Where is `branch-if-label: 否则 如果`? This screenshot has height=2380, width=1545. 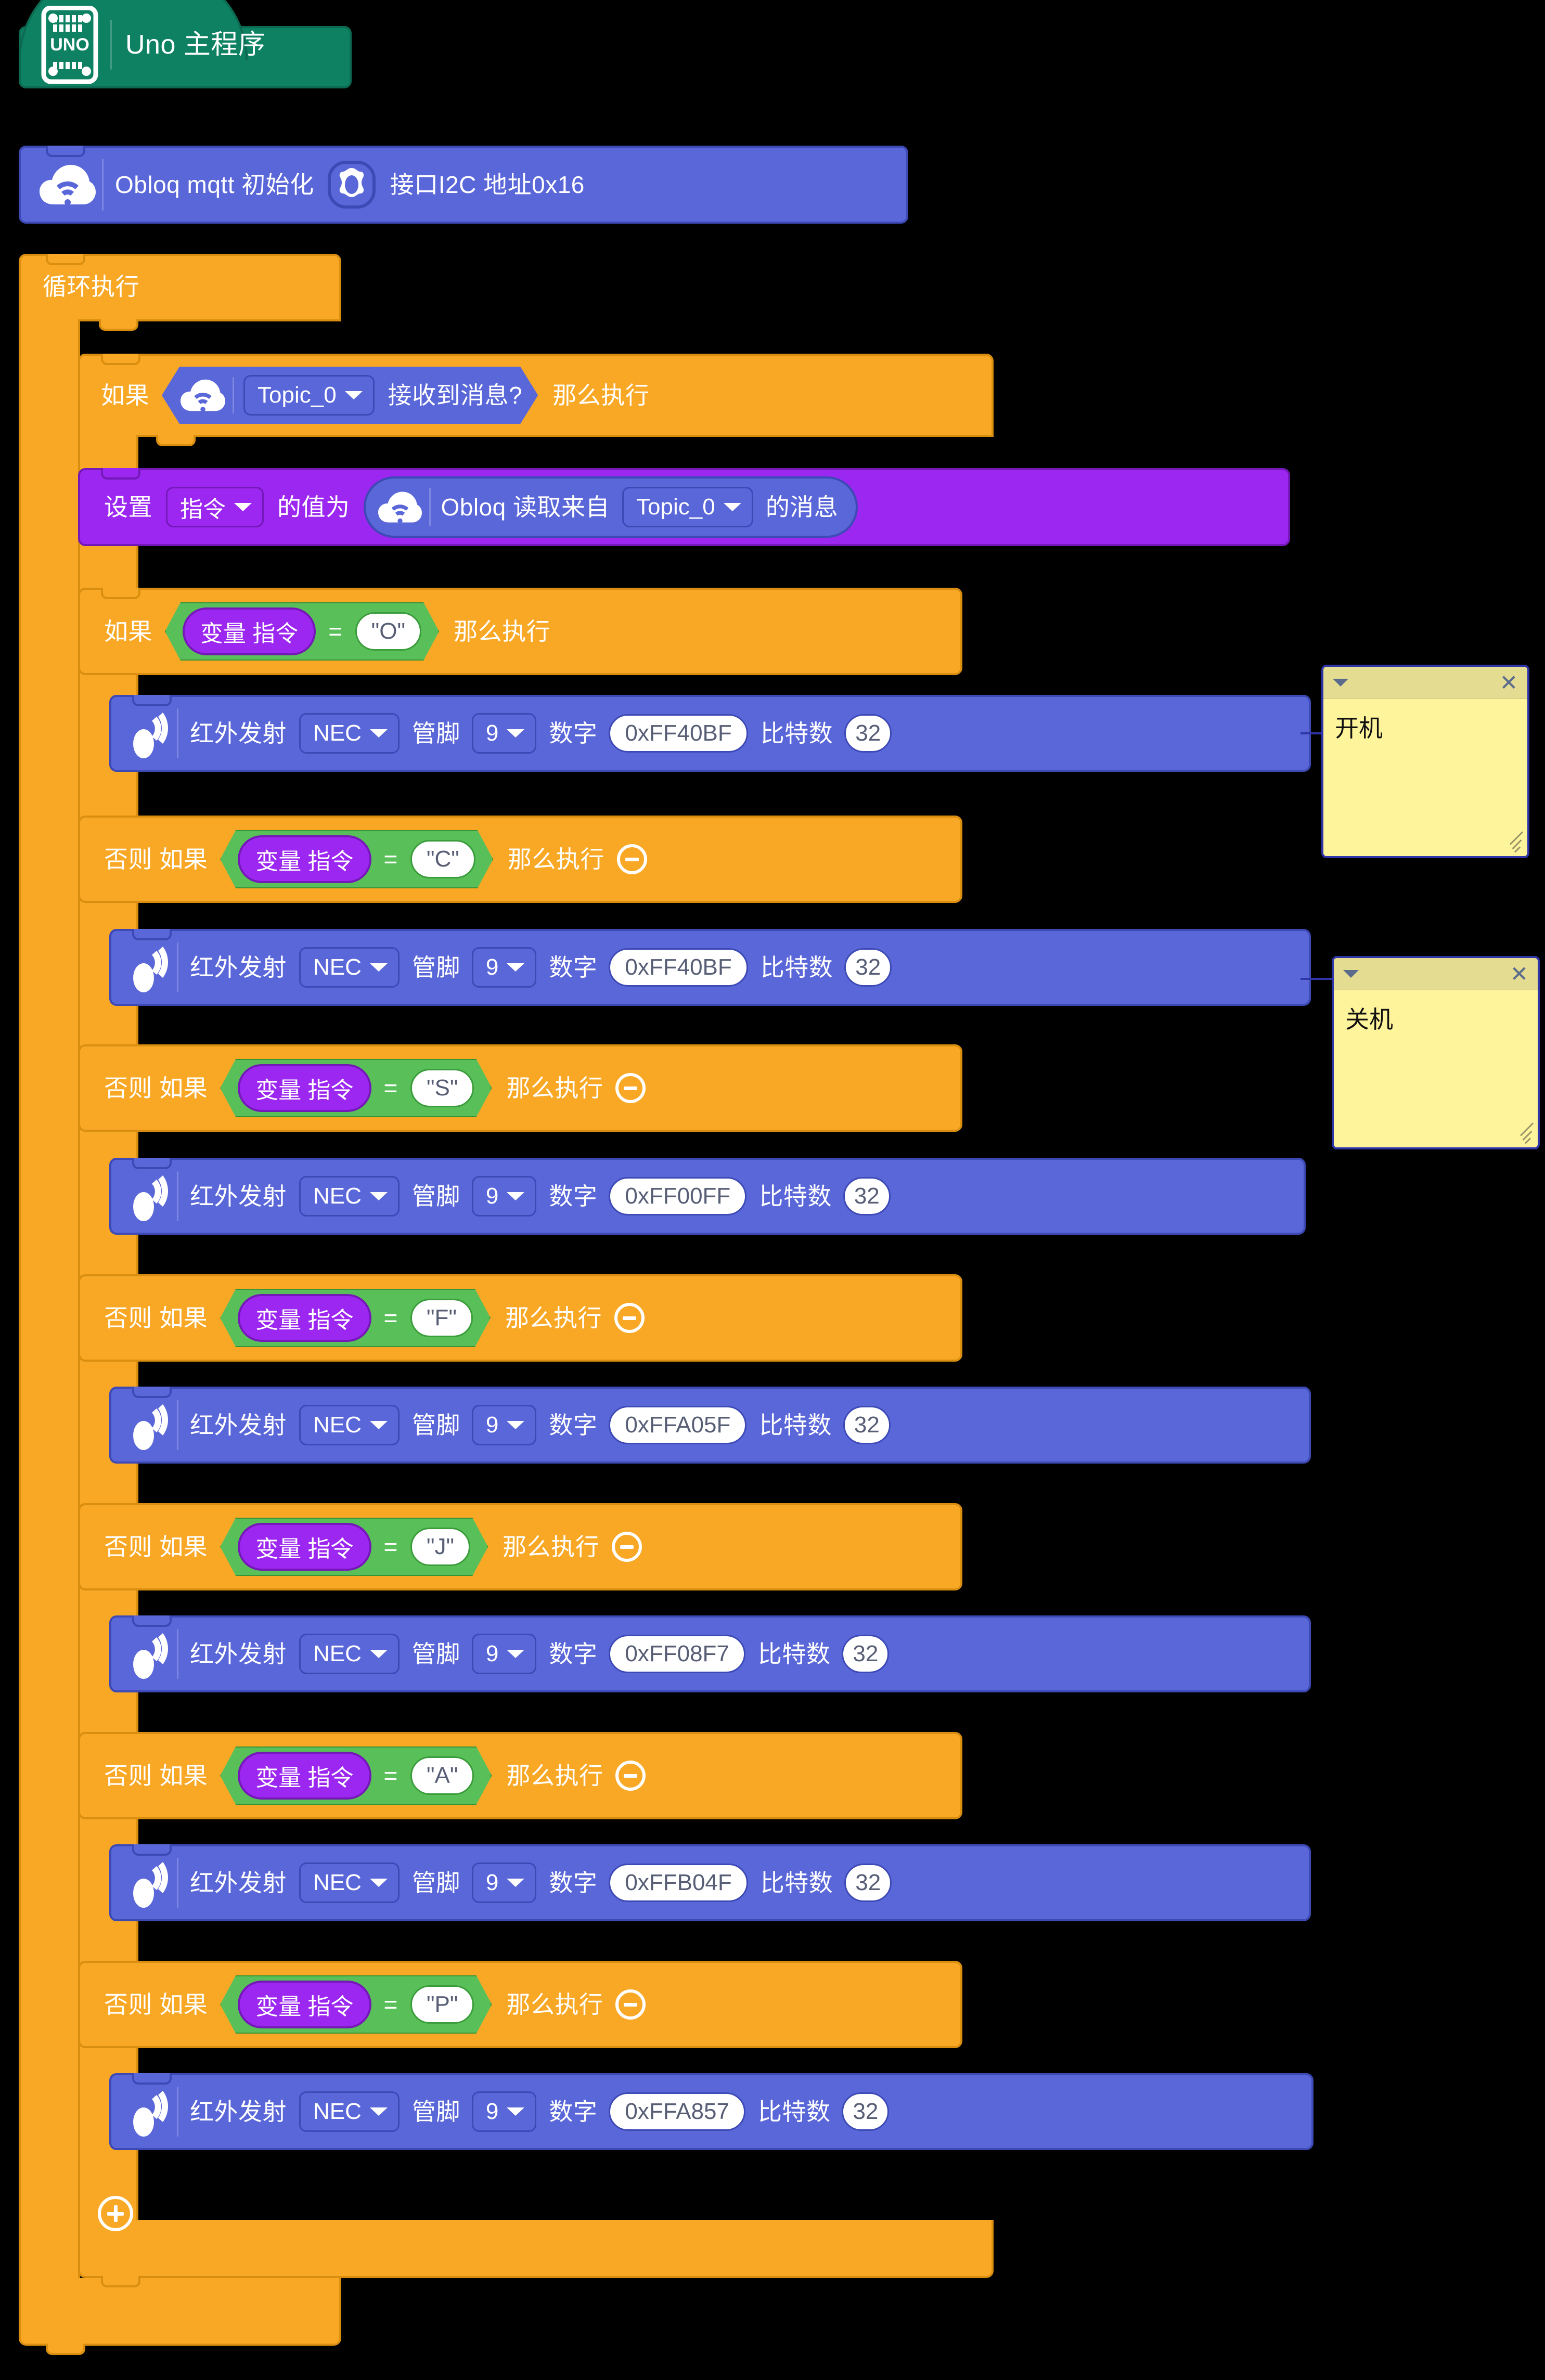
branch-if-label: 否则 如果 is located at coordinates (156, 859).